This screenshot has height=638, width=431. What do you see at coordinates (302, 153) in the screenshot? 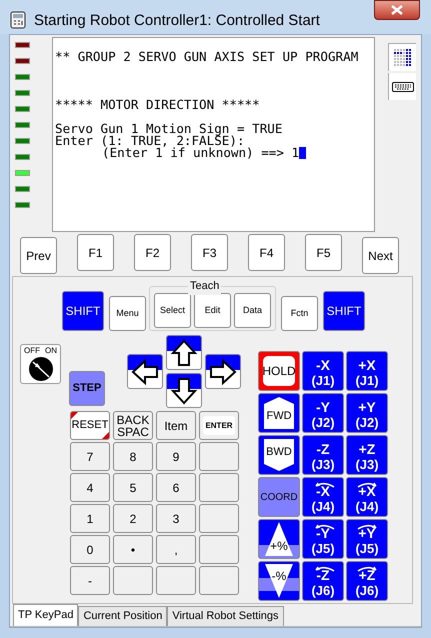
I see `text-cursor` at bounding box center [302, 153].